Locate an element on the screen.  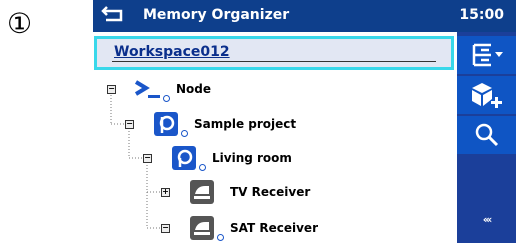
tree-row-living-room: − Living room is located at coordinates (217, 158).